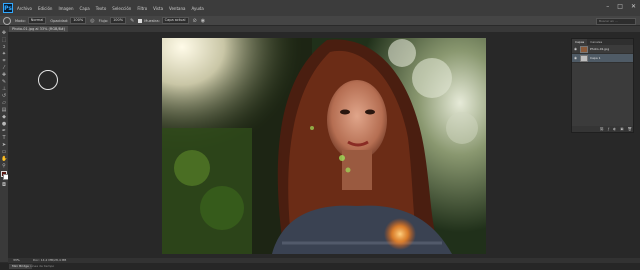 The width and height of the screenshot is (640, 270). I want to click on sample-label: Muestra:, so click(152, 20).